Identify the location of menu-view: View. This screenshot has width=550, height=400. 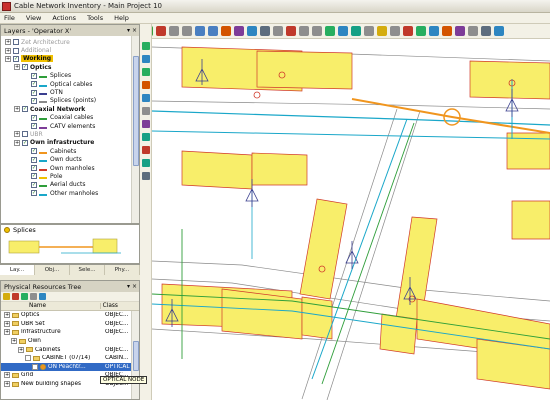
(33, 18).